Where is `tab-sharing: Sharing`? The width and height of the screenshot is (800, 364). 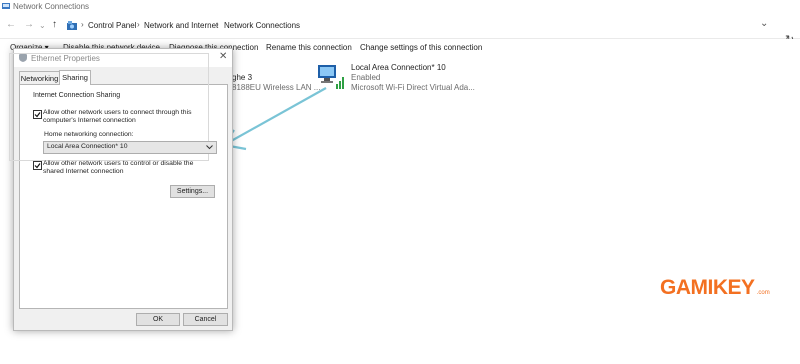
tab-sharing: Sharing is located at coordinates (75, 77).